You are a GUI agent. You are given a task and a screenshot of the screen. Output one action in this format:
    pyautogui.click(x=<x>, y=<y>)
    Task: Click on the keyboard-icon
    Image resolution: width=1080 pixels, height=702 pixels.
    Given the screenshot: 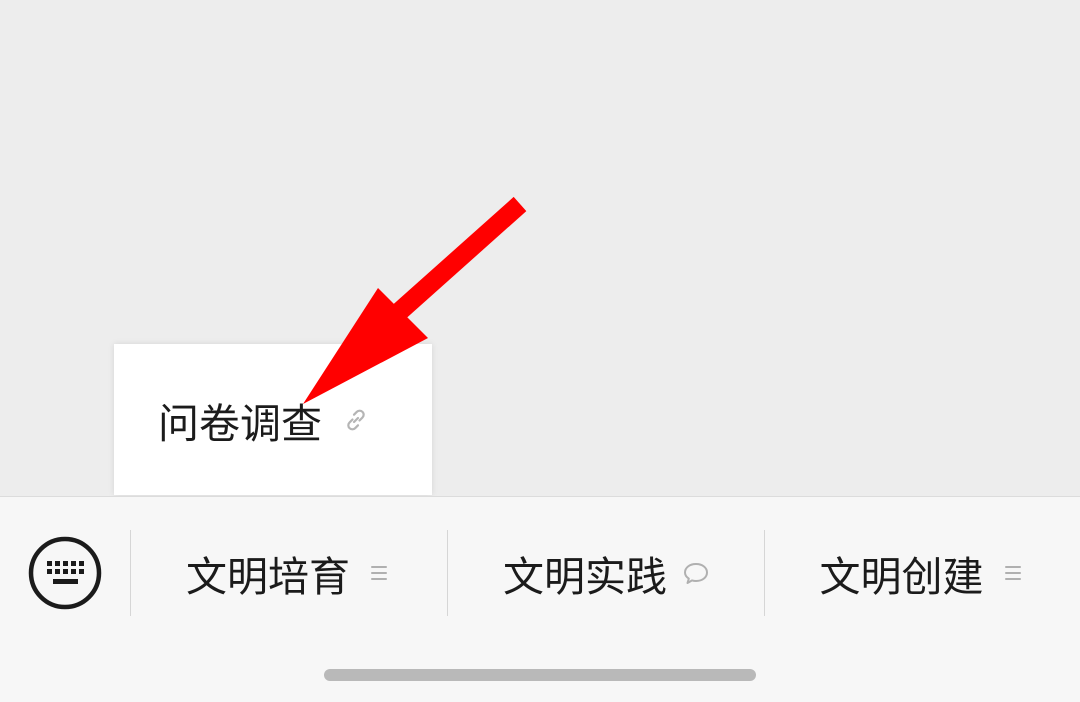 What is the action you would take?
    pyautogui.click(x=65, y=573)
    